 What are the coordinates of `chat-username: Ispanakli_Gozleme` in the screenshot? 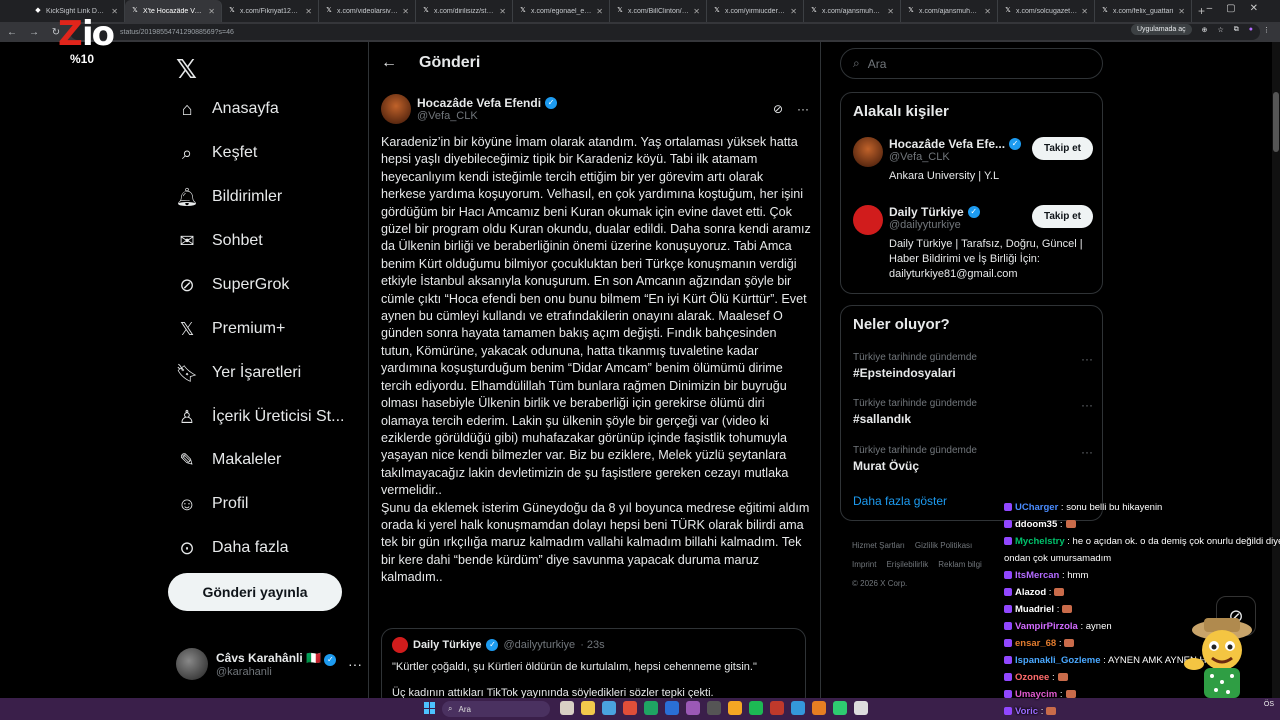 It's located at (1058, 660).